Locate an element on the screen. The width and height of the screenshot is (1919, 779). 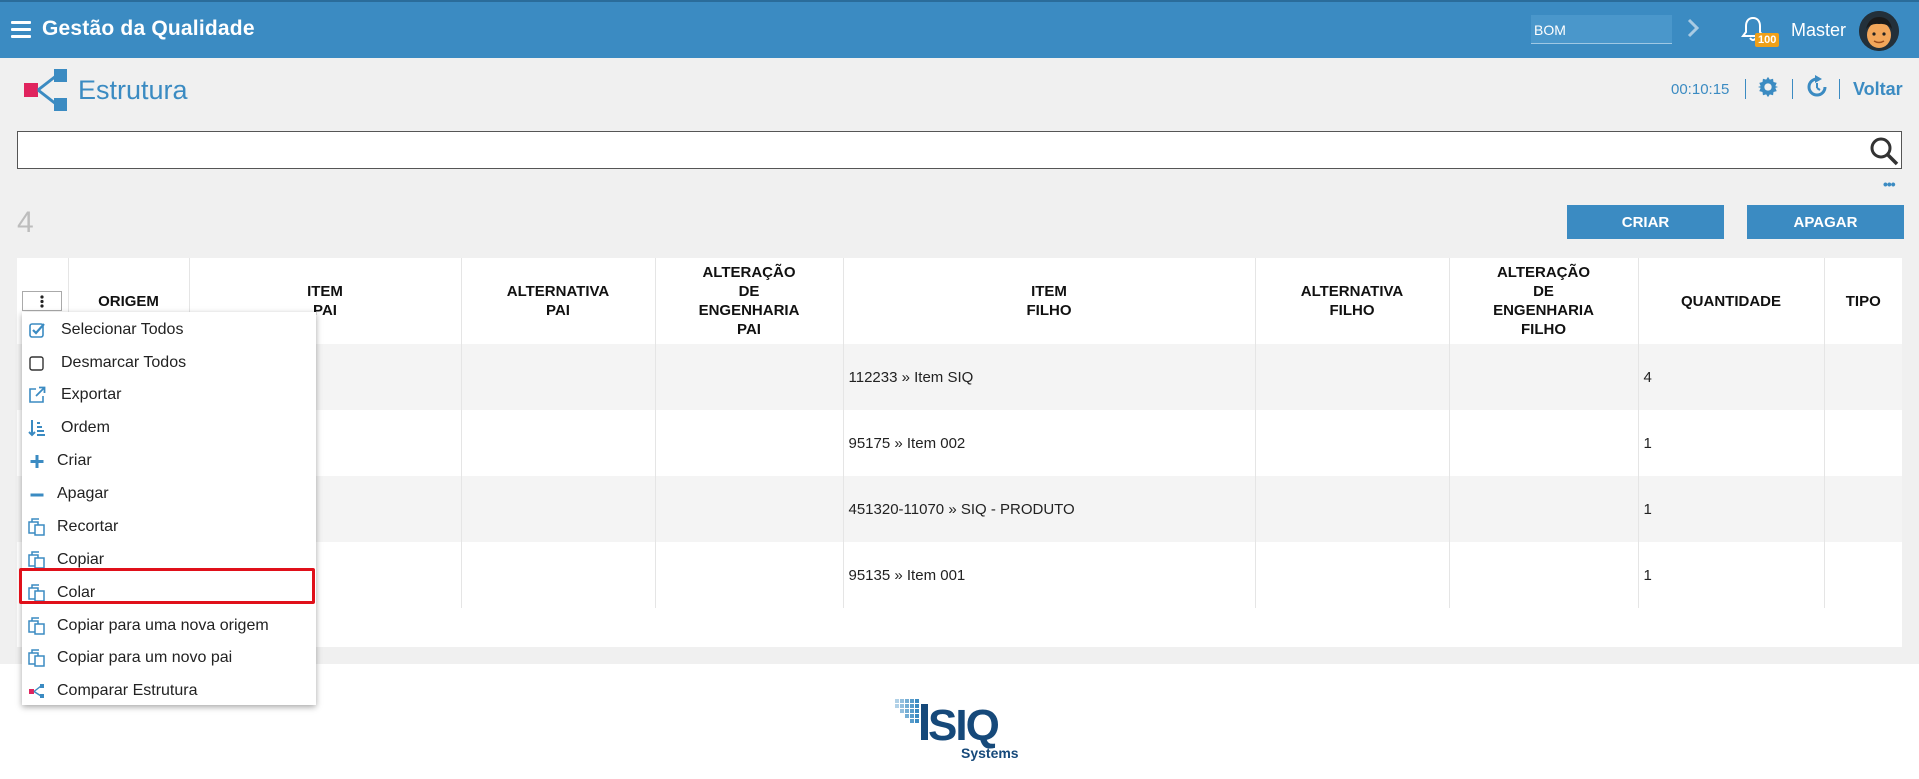
menu-item-deselect-all: Desmarcar Todos is located at coordinates (169, 363).